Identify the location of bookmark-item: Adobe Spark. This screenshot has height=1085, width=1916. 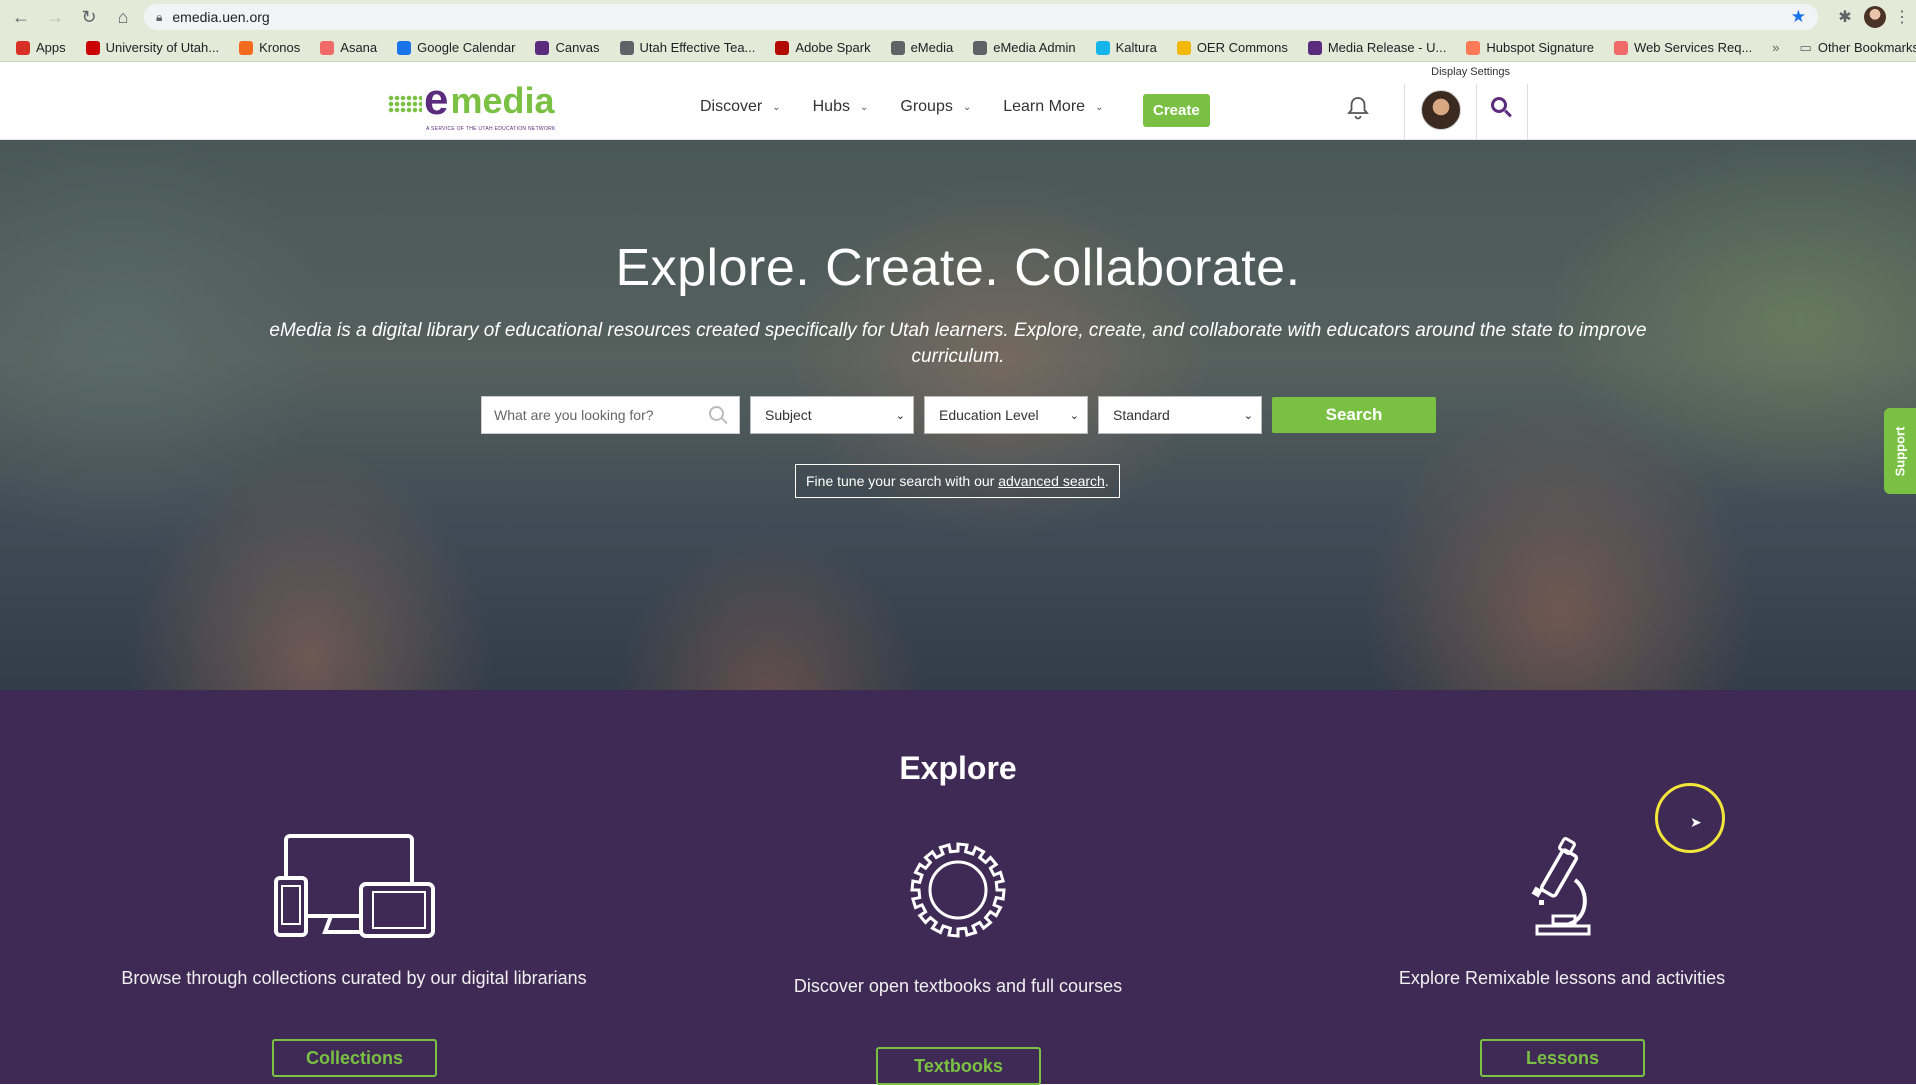
(822, 48).